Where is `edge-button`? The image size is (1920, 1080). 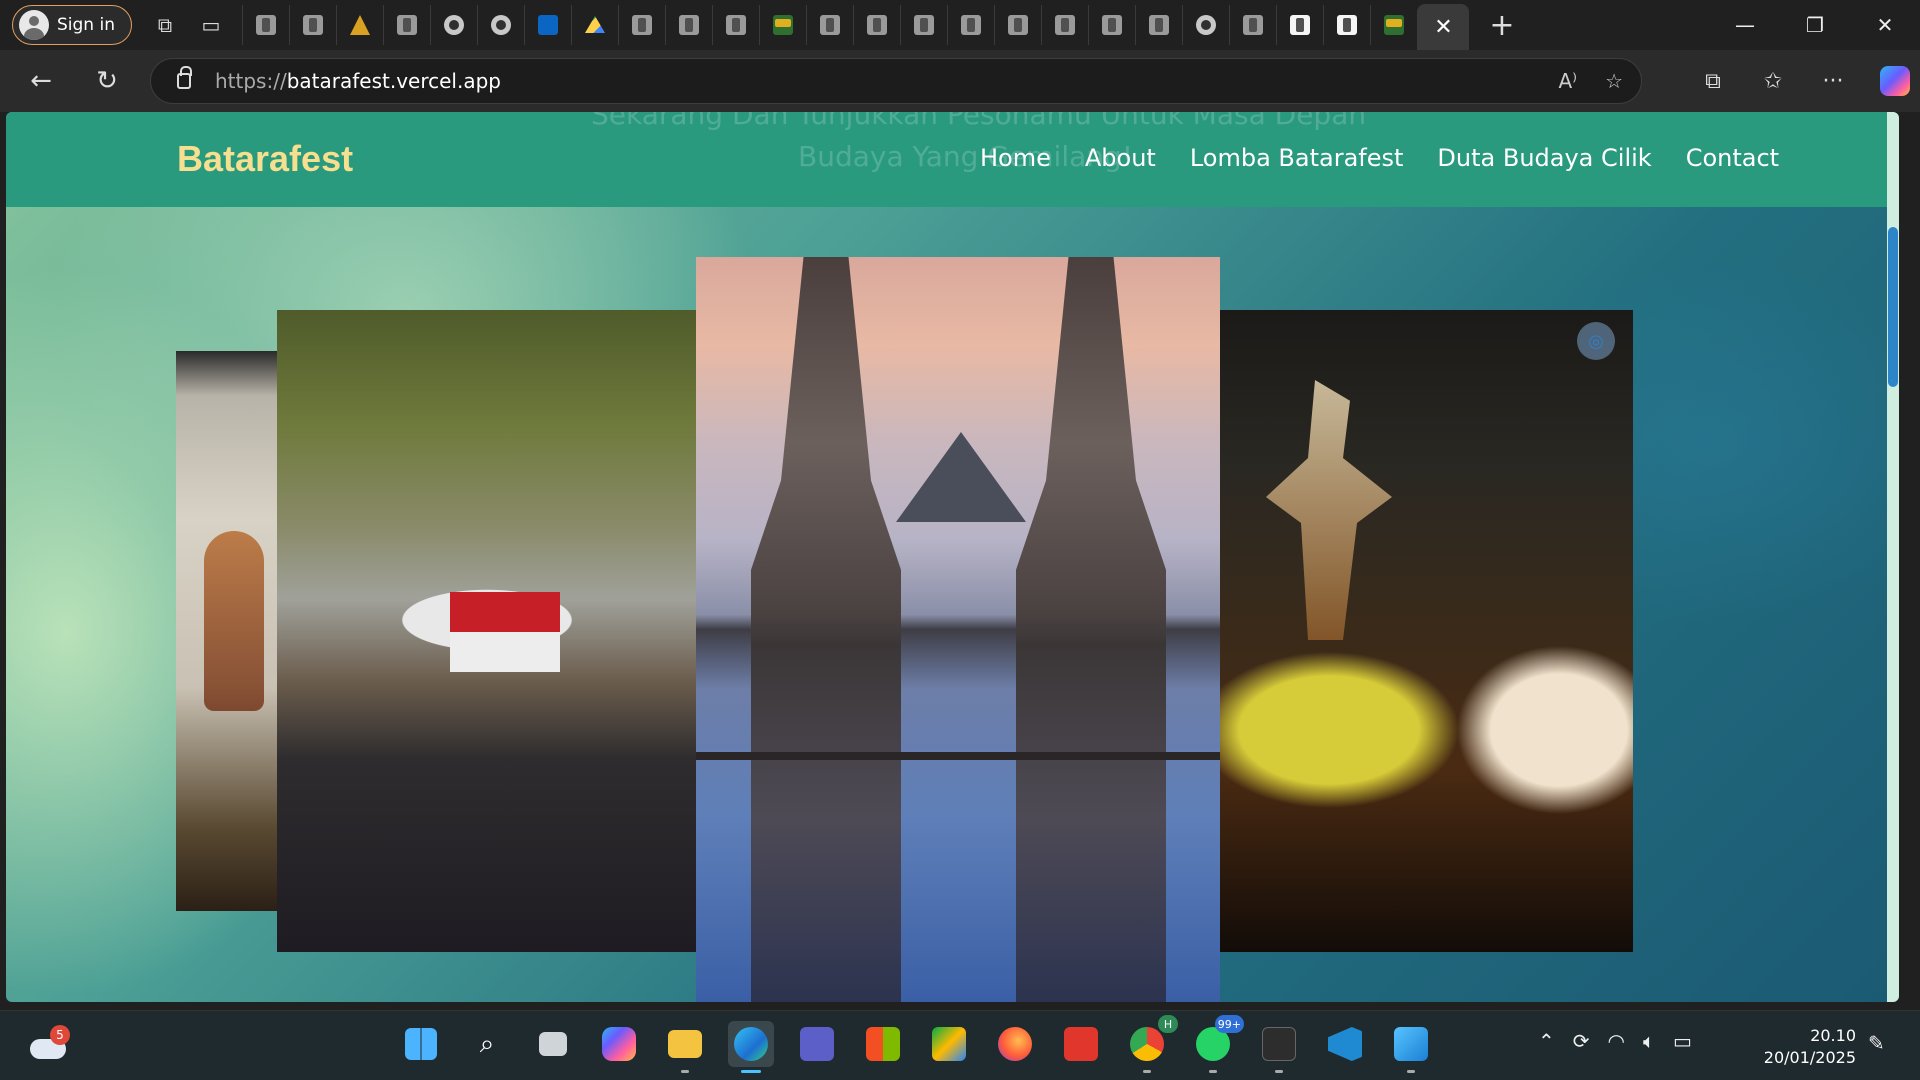 edge-button is located at coordinates (751, 1047).